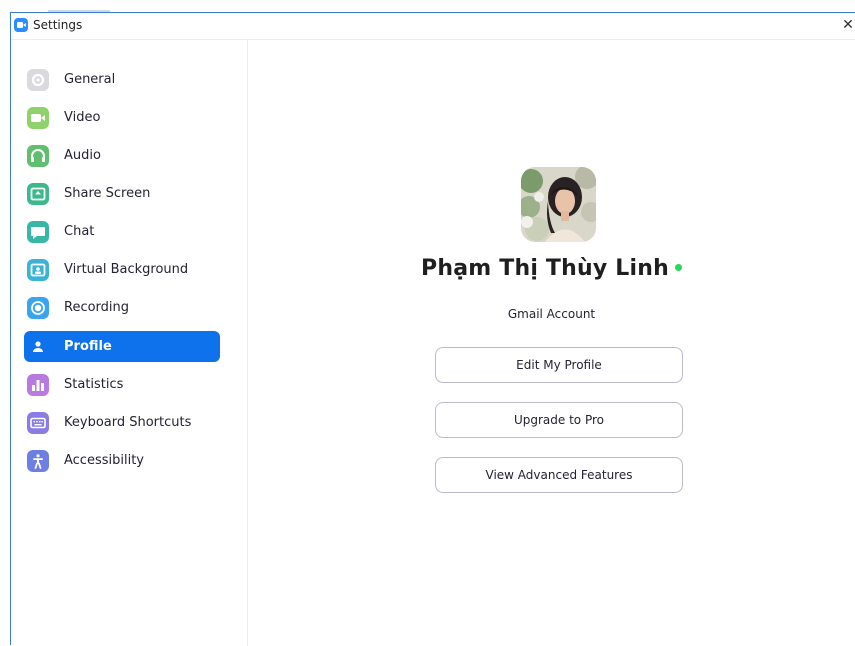 The width and height of the screenshot is (855, 646). What do you see at coordinates (126, 269) in the screenshot?
I see `sidebar-item-label: Virtual Background` at bounding box center [126, 269].